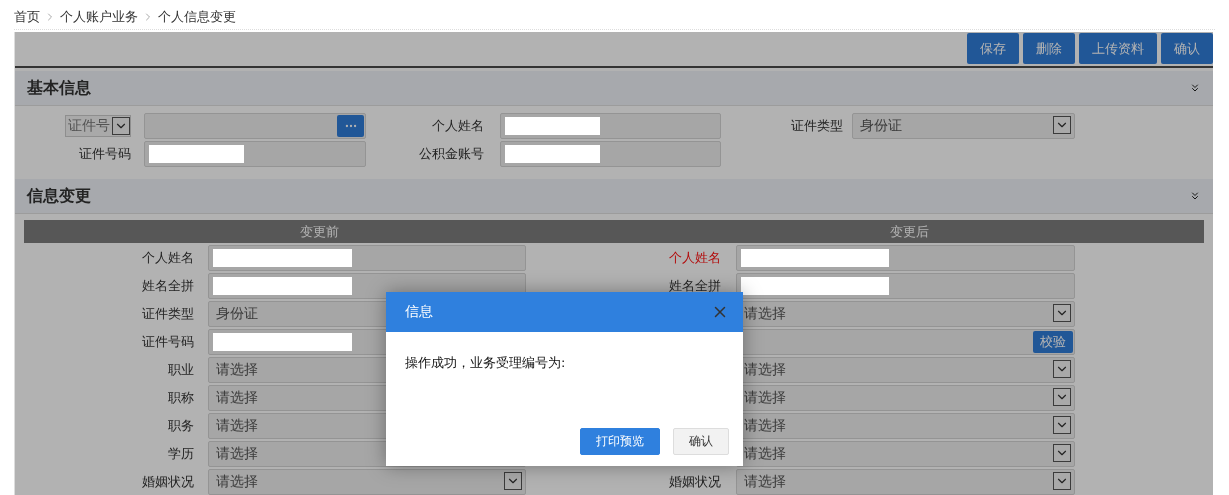  Describe the element at coordinates (181, 426) in the screenshot. I see `field-label: 职务` at that location.